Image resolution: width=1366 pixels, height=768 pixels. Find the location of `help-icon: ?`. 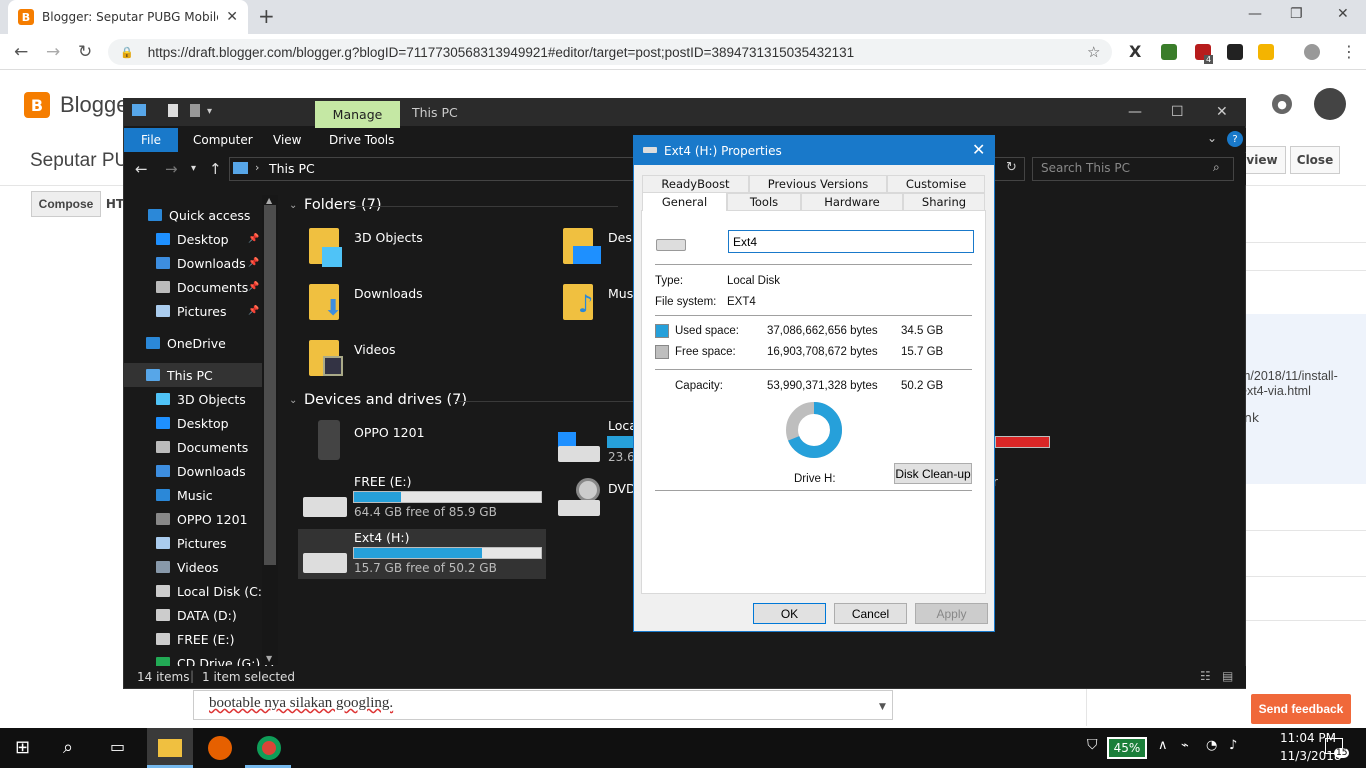

help-icon: ? is located at coordinates (1235, 139).